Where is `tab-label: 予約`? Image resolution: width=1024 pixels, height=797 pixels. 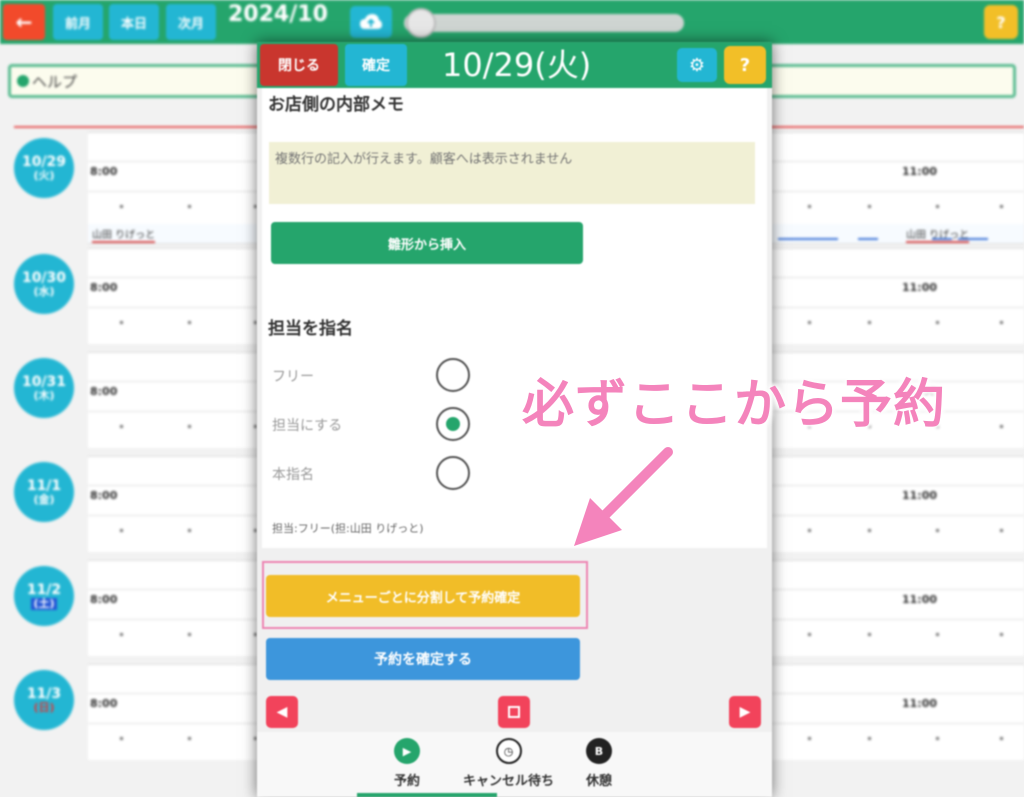
tab-label: 予約 is located at coordinates (407, 781).